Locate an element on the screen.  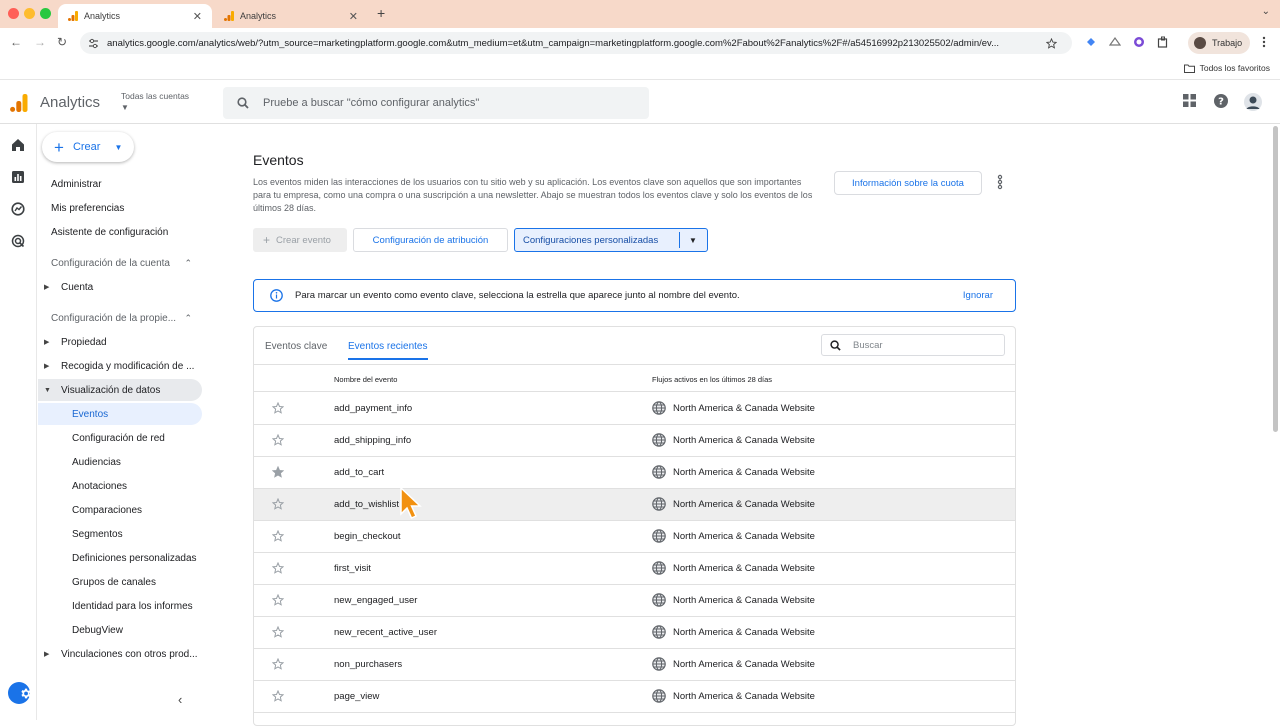
explore-icon is located at coordinates (18, 209).